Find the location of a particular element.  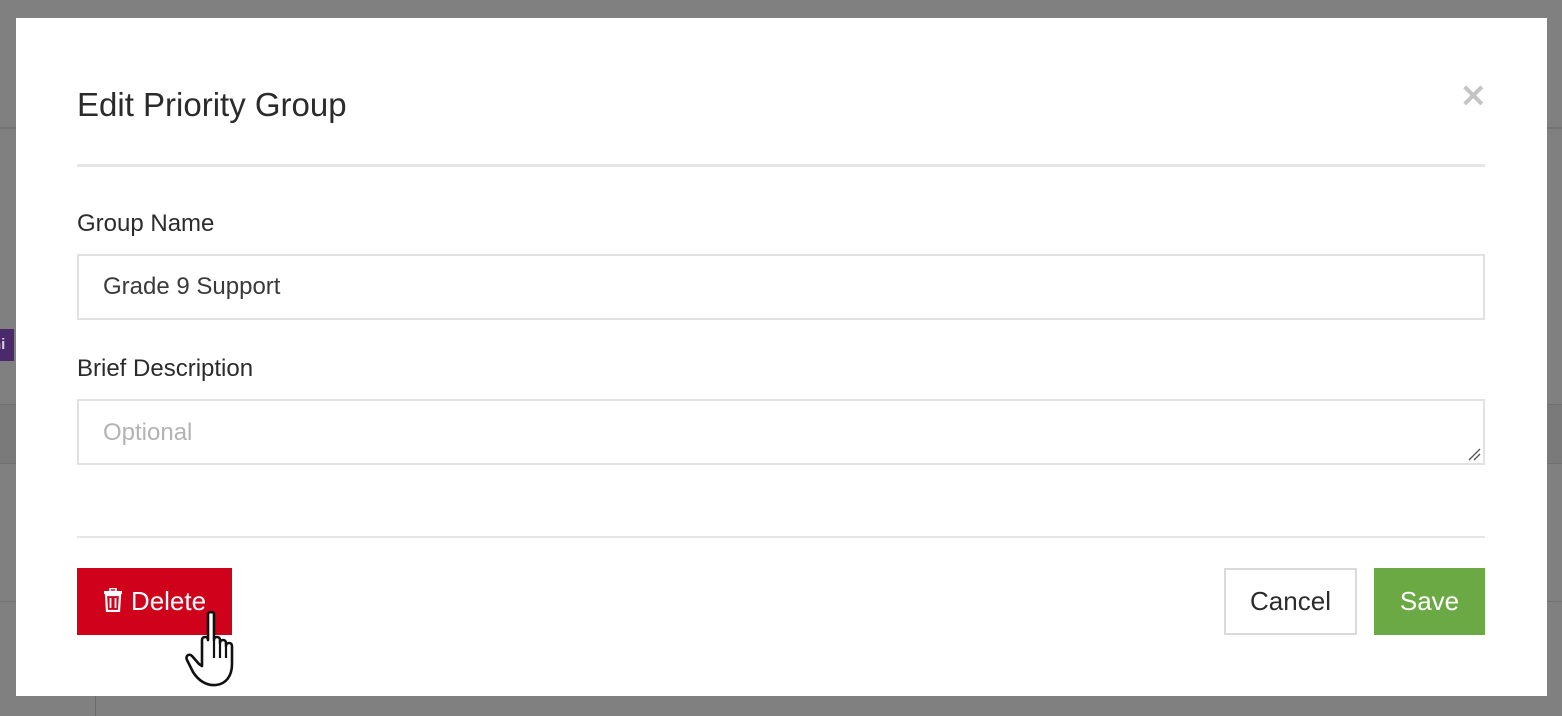

save-button: Save is located at coordinates (1429, 601).